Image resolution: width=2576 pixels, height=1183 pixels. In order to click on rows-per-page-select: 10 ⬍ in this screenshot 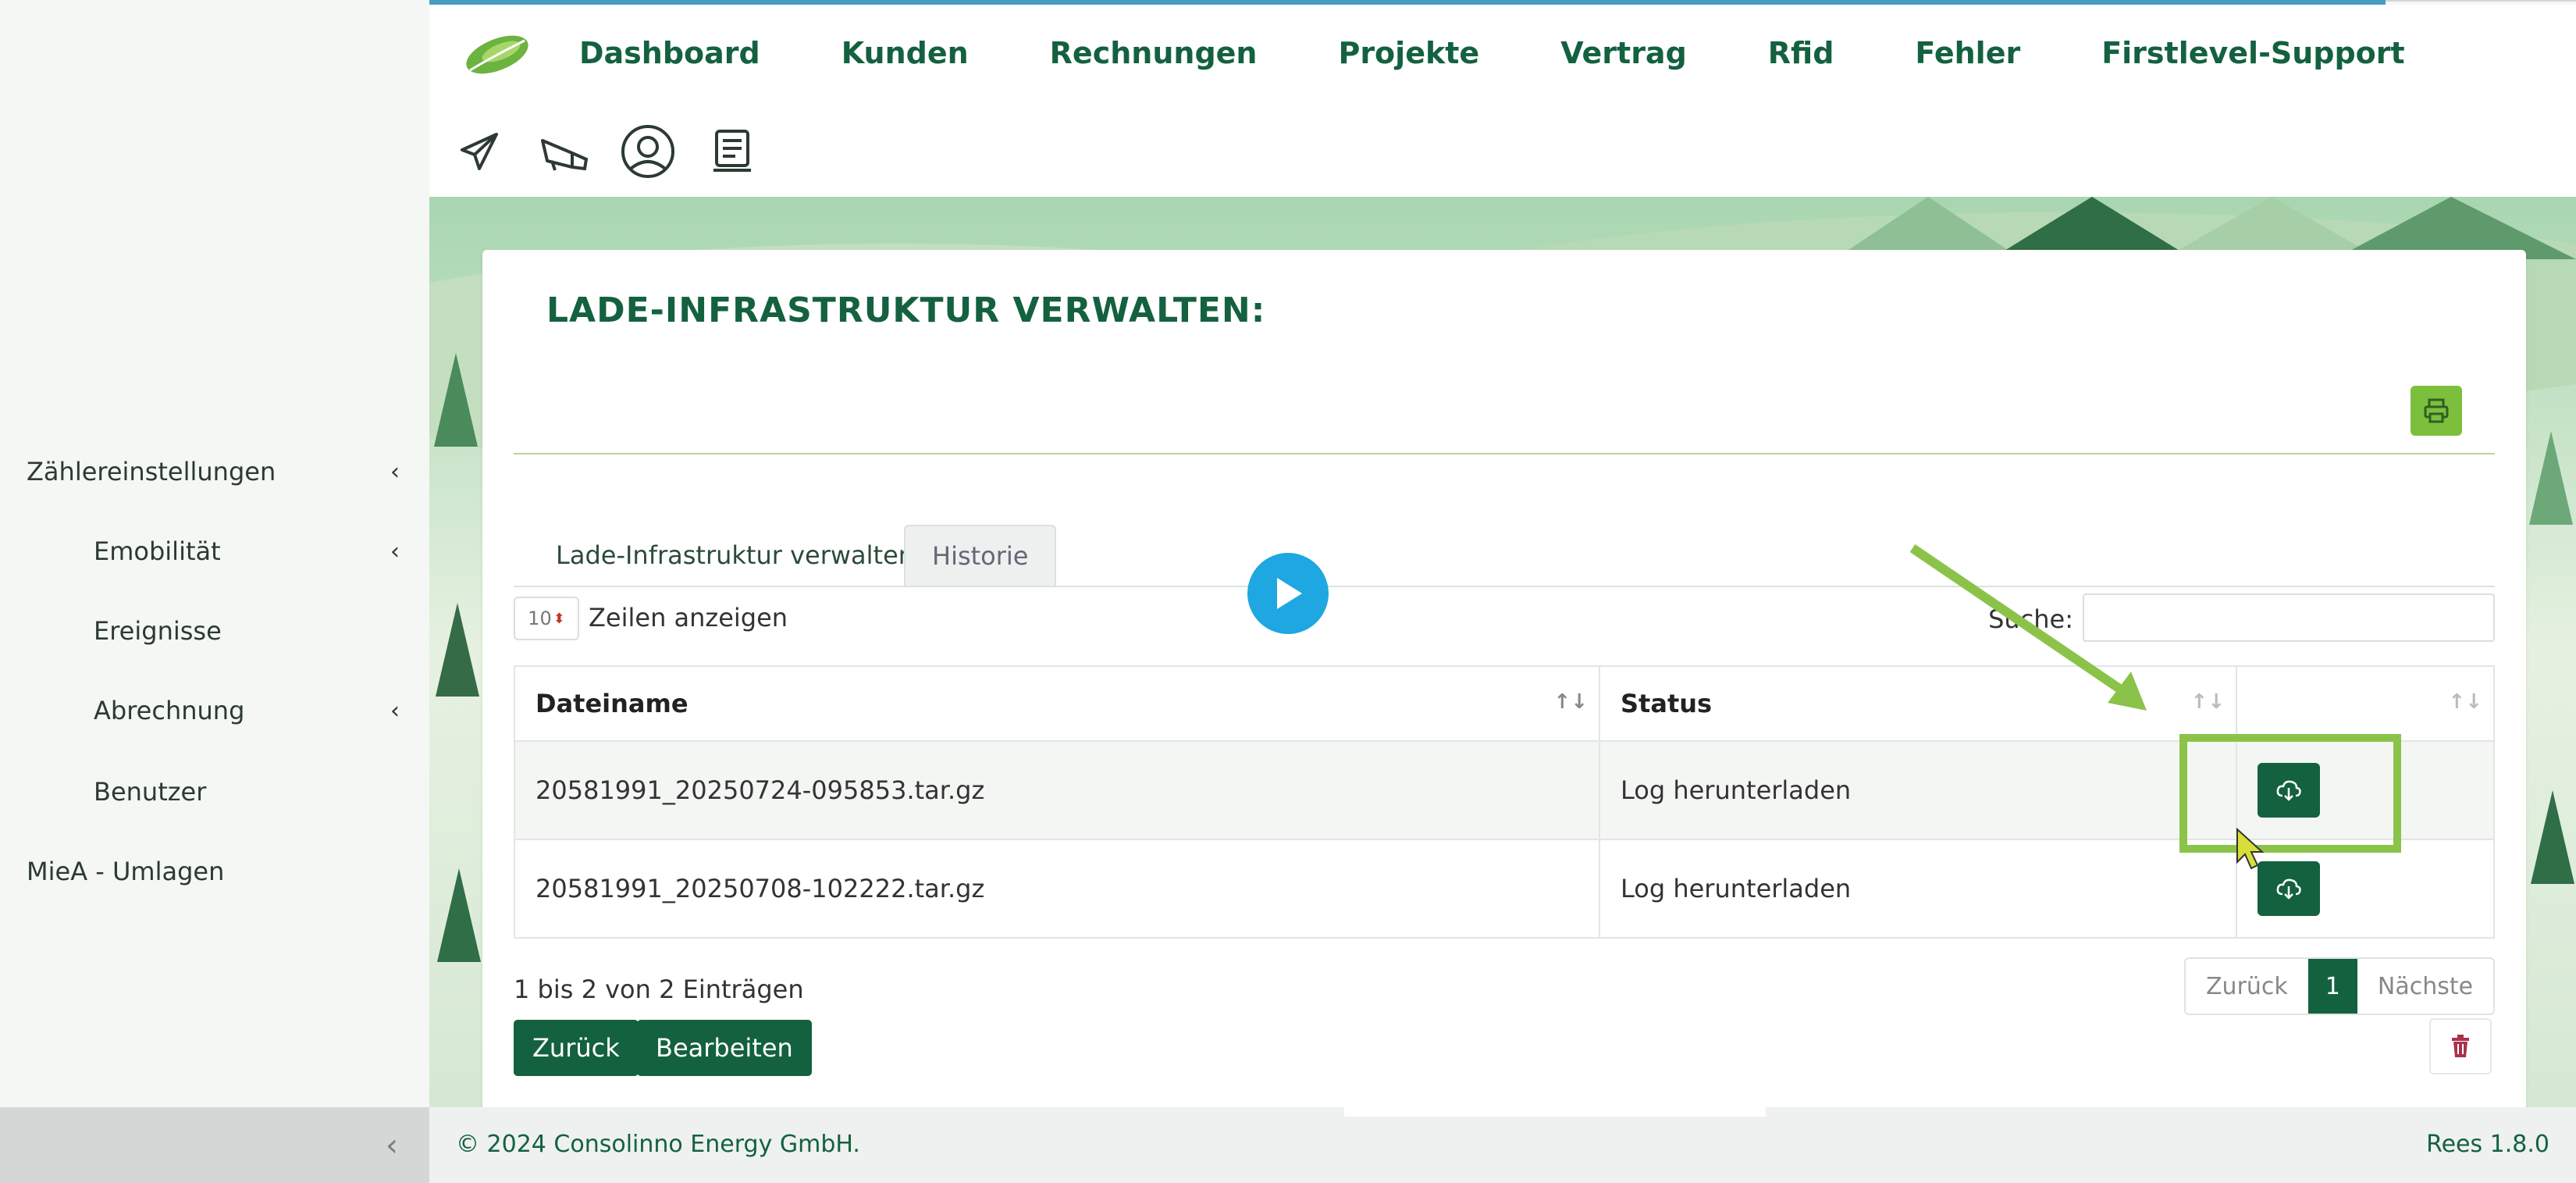, I will do `click(546, 618)`.